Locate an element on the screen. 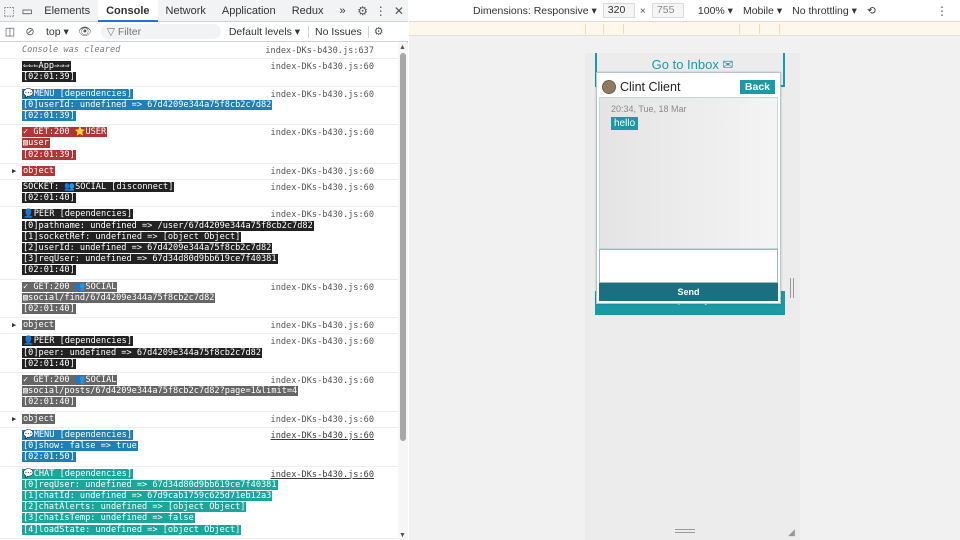  live-expression-eye-icon: 👁 is located at coordinates (85, 31).